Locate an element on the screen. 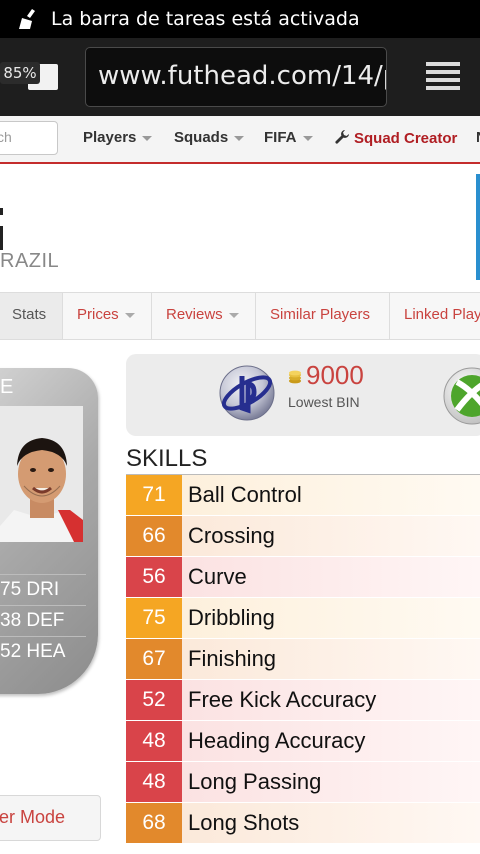 The image size is (480, 854). coins-icon is located at coordinates (295, 377).